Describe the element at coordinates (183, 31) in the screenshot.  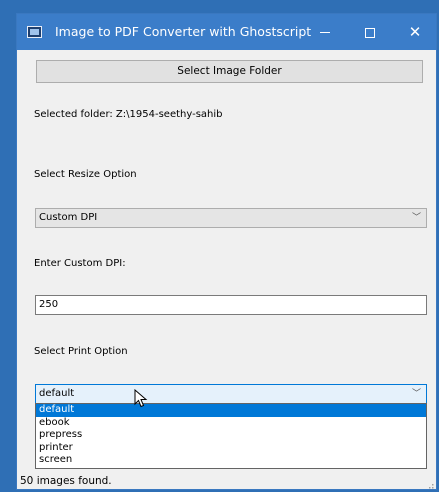
I see `window-title: Image to PDF Converter with Ghostscript` at that location.